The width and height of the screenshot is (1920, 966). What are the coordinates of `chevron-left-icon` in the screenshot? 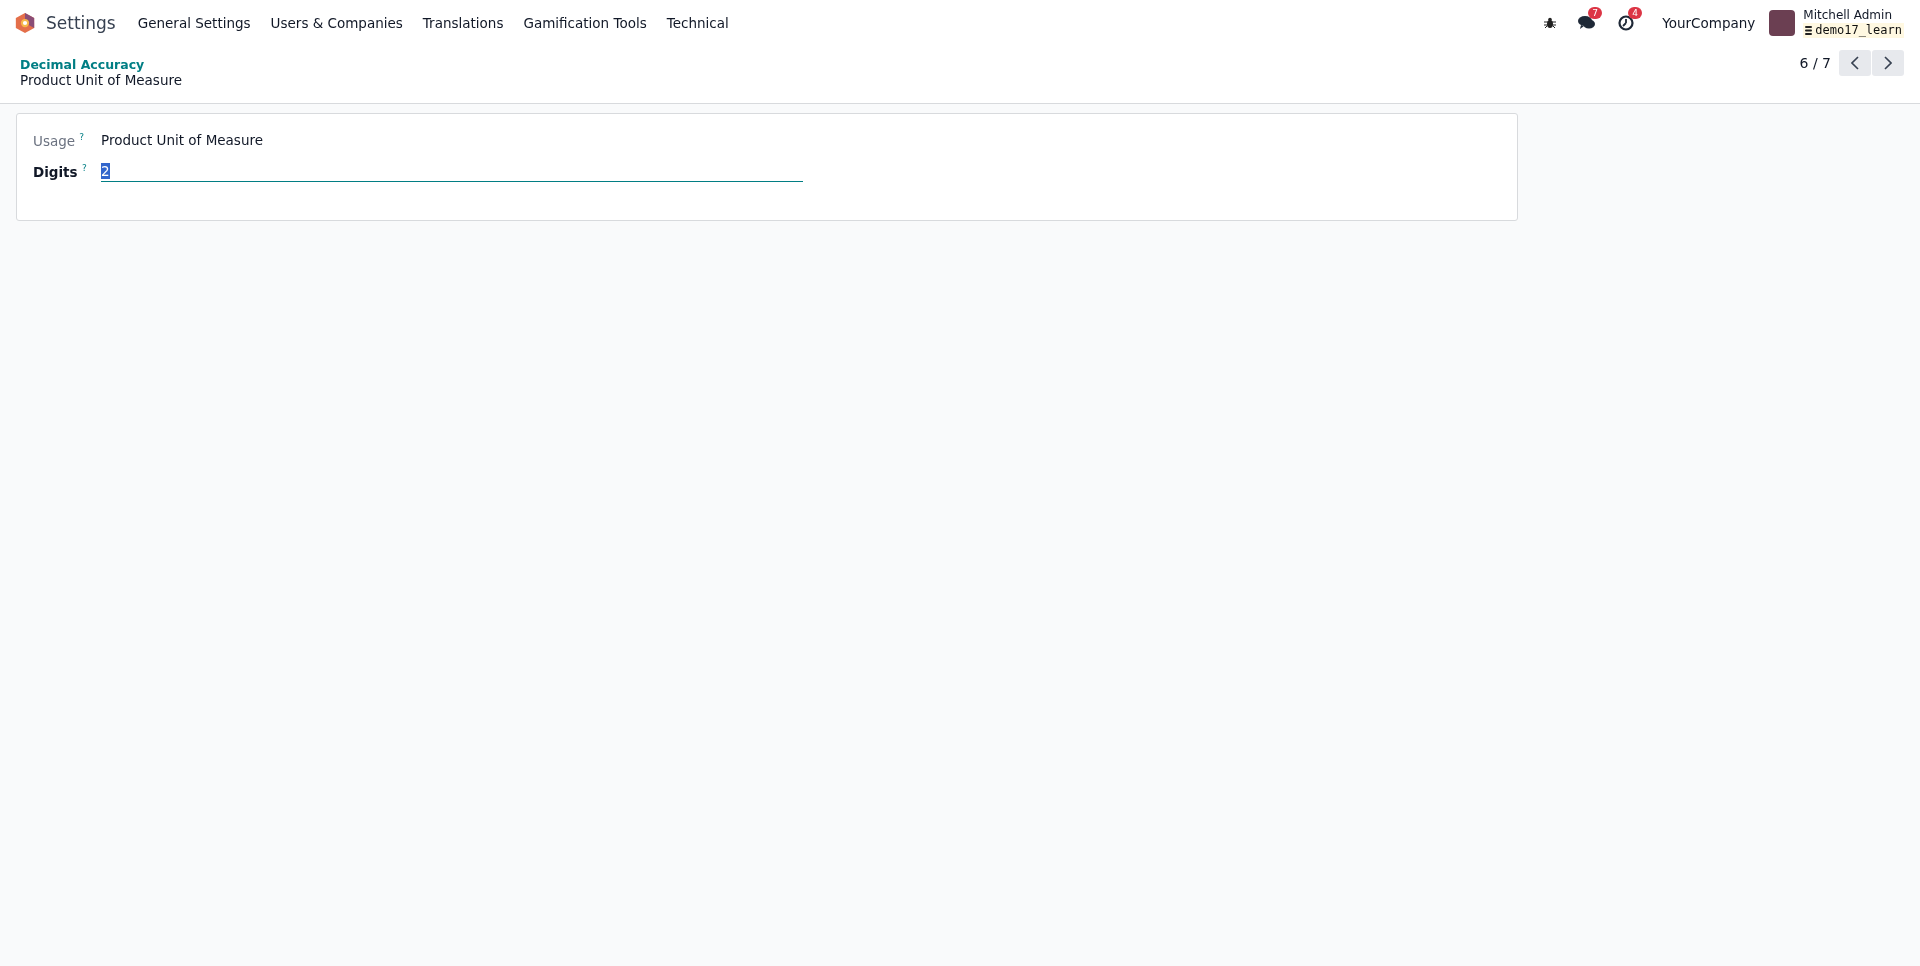 It's located at (1855, 62).